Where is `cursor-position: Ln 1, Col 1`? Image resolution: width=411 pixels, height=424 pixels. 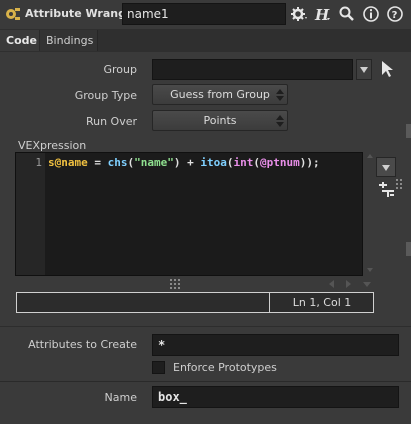
cursor-position: Ln 1, Col 1 is located at coordinates (322, 302).